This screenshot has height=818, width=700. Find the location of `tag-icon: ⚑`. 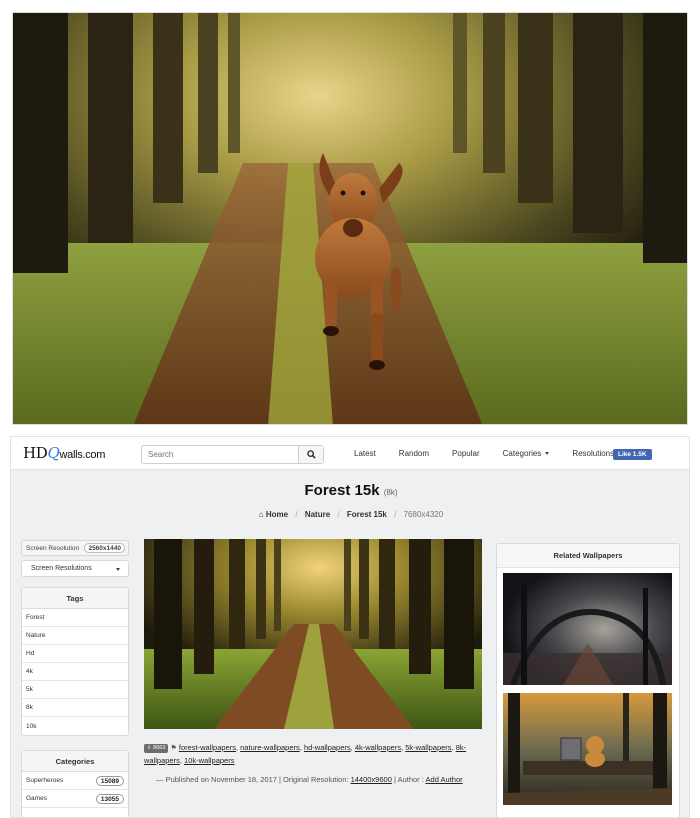

tag-icon: ⚑ is located at coordinates (173, 748).